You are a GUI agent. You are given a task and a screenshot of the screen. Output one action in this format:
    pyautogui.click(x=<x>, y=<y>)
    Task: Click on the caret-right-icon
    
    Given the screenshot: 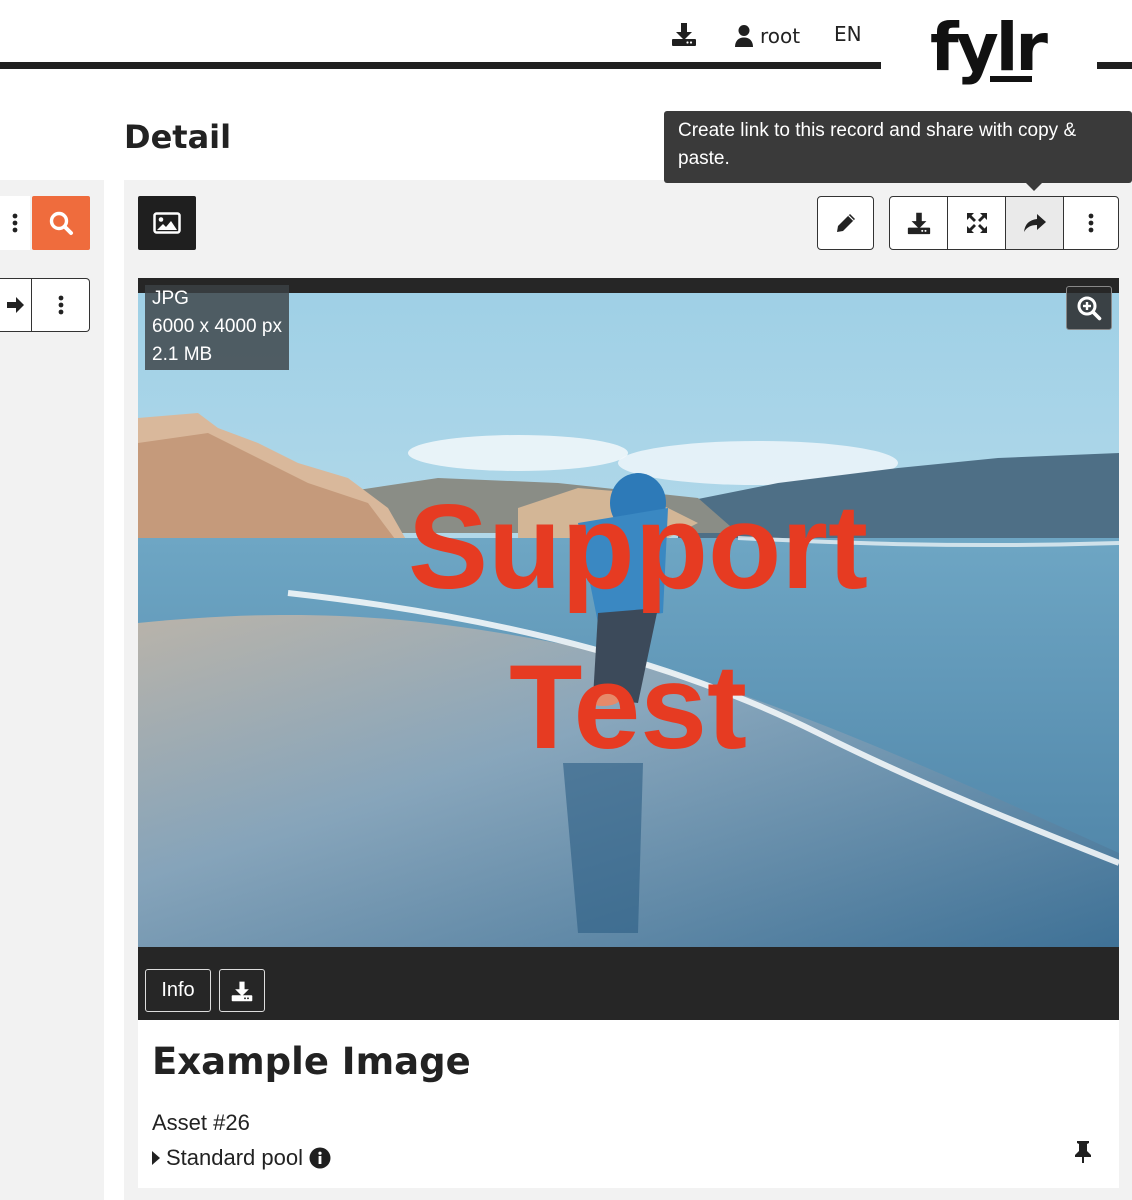 What is the action you would take?
    pyautogui.click(x=156, y=1158)
    